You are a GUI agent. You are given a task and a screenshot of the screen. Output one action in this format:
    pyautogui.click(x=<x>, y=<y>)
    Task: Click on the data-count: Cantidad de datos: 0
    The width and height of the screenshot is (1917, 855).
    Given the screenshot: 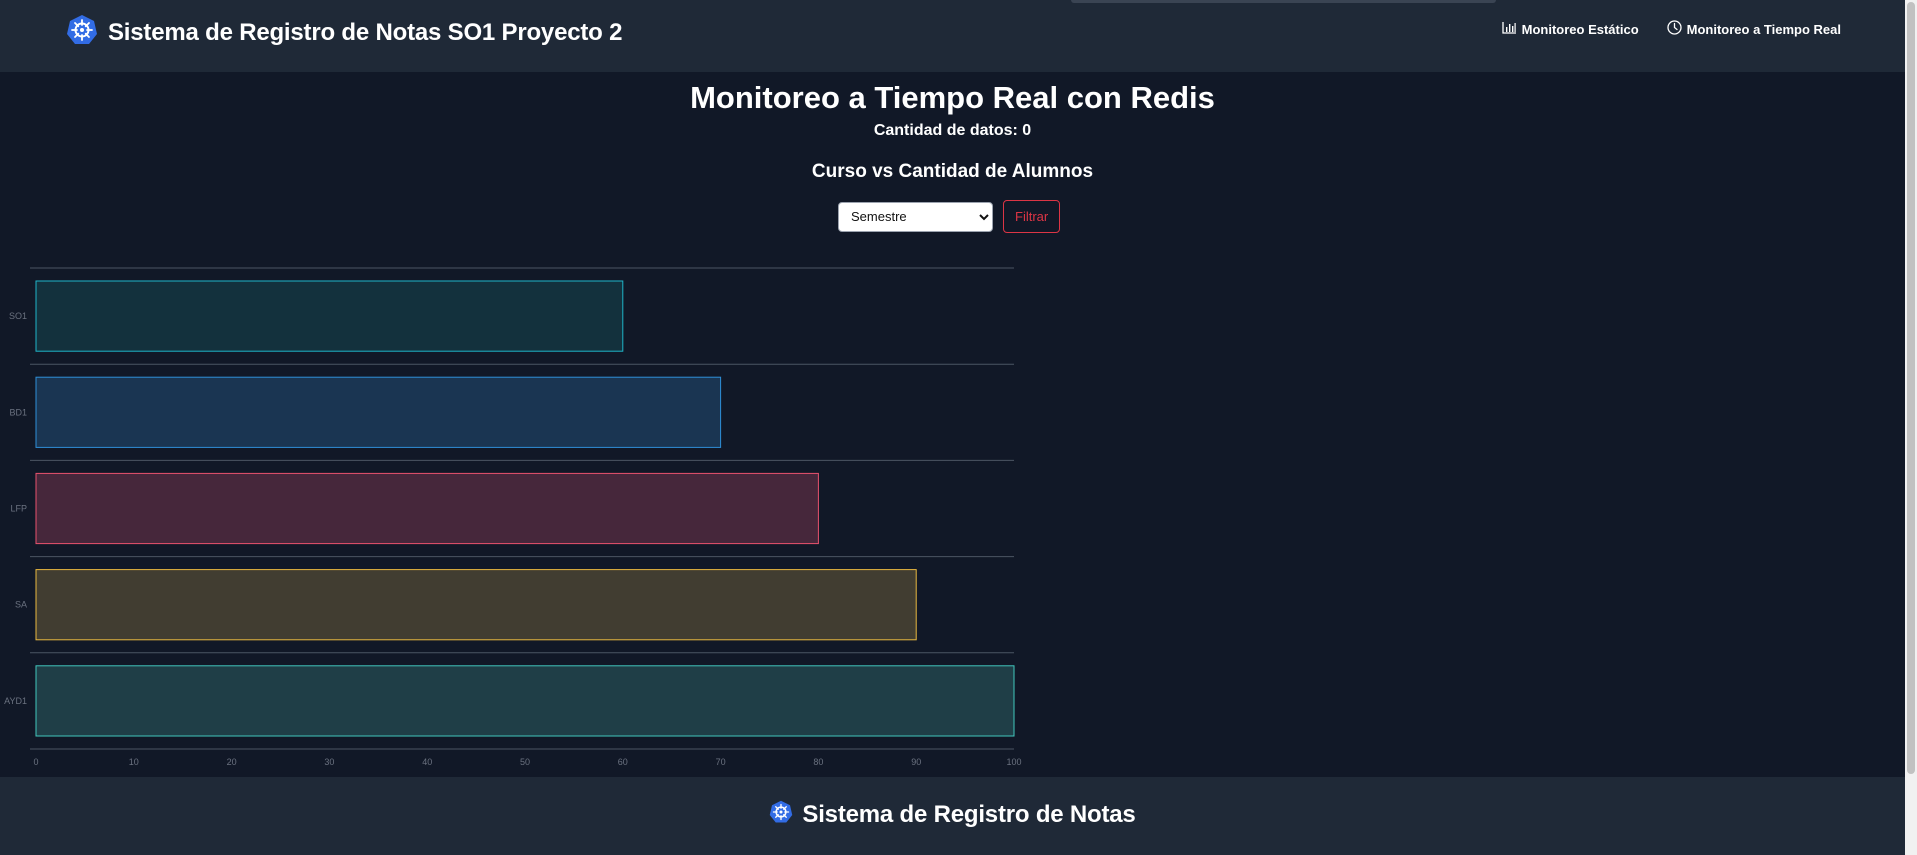 What is the action you would take?
    pyautogui.click(x=952, y=130)
    